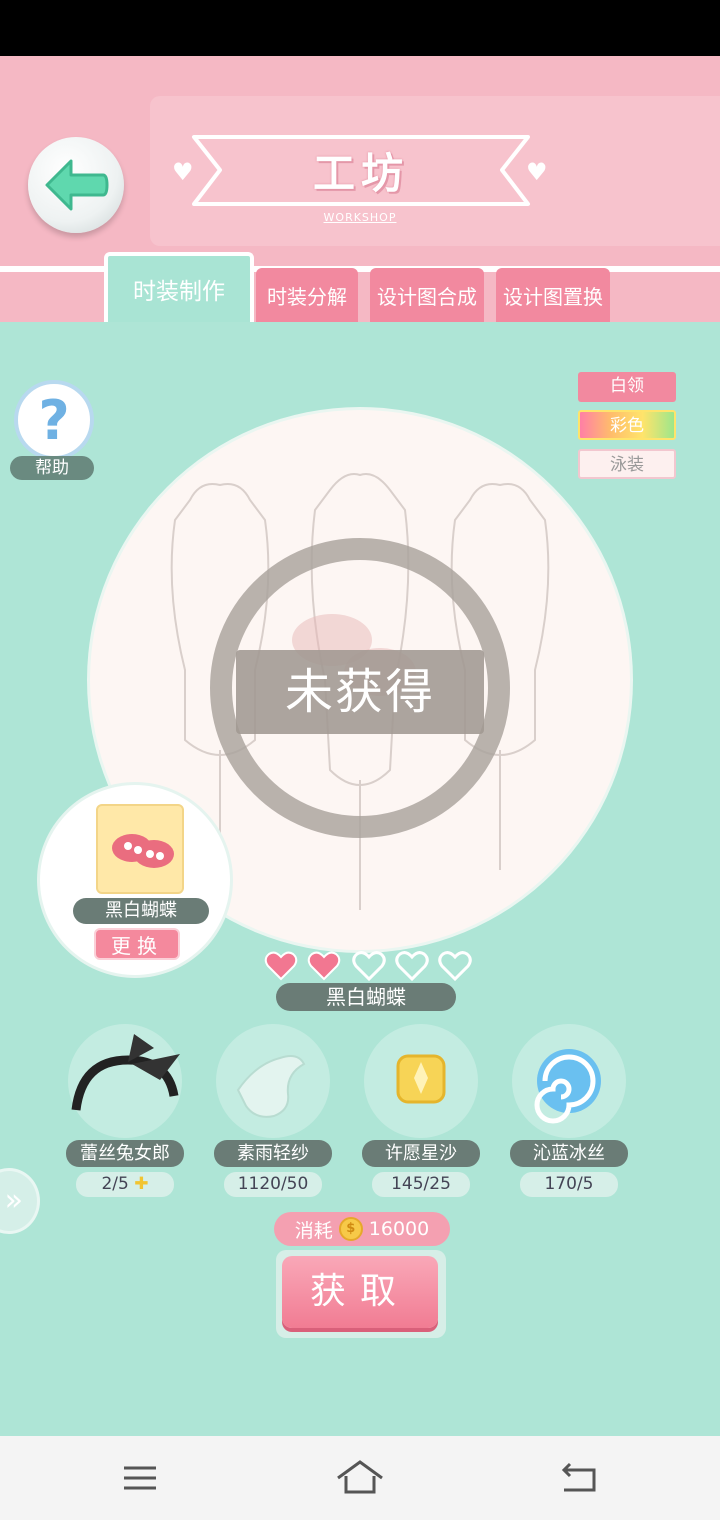 This screenshot has width=720, height=1520. I want to click on tab-fashion-decompose: 时装分解, so click(307, 295).